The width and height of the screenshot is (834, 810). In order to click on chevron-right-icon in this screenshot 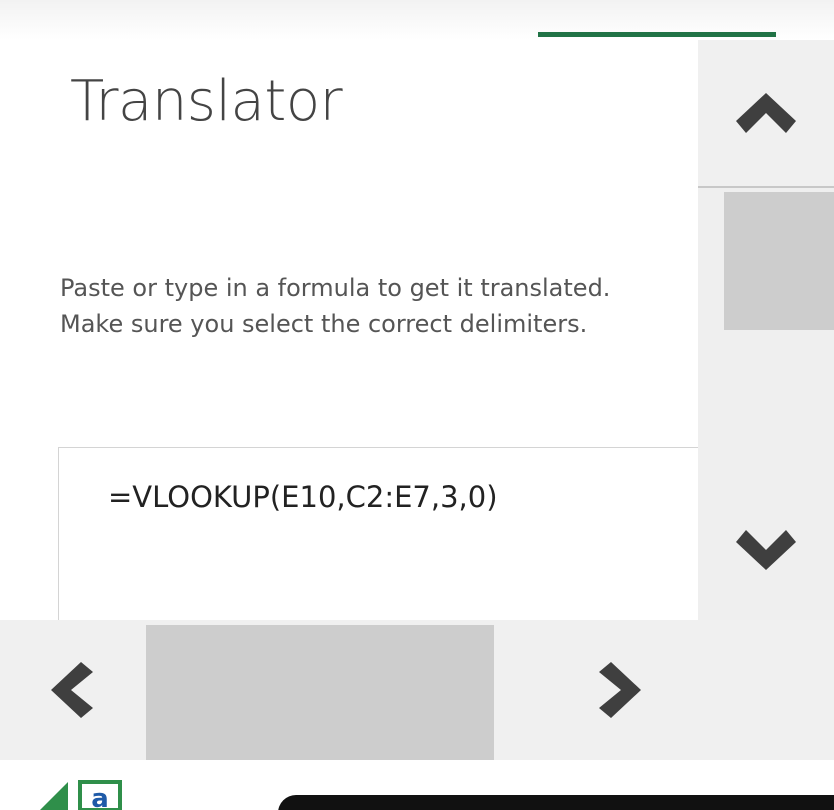, I will do `click(620, 690)`.